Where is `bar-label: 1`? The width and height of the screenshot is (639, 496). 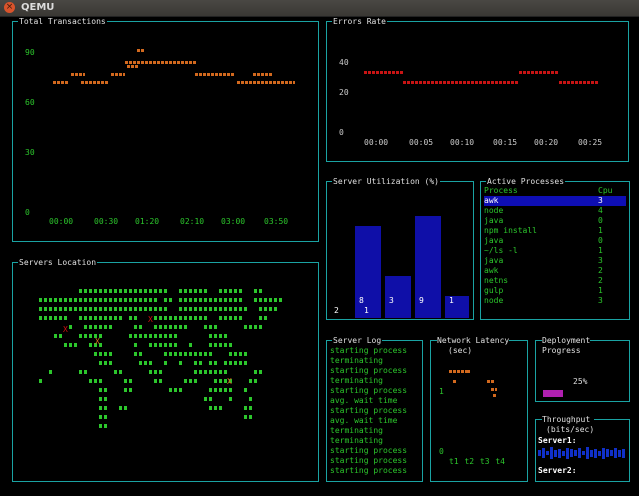 bar-label: 1 is located at coordinates (451, 300).